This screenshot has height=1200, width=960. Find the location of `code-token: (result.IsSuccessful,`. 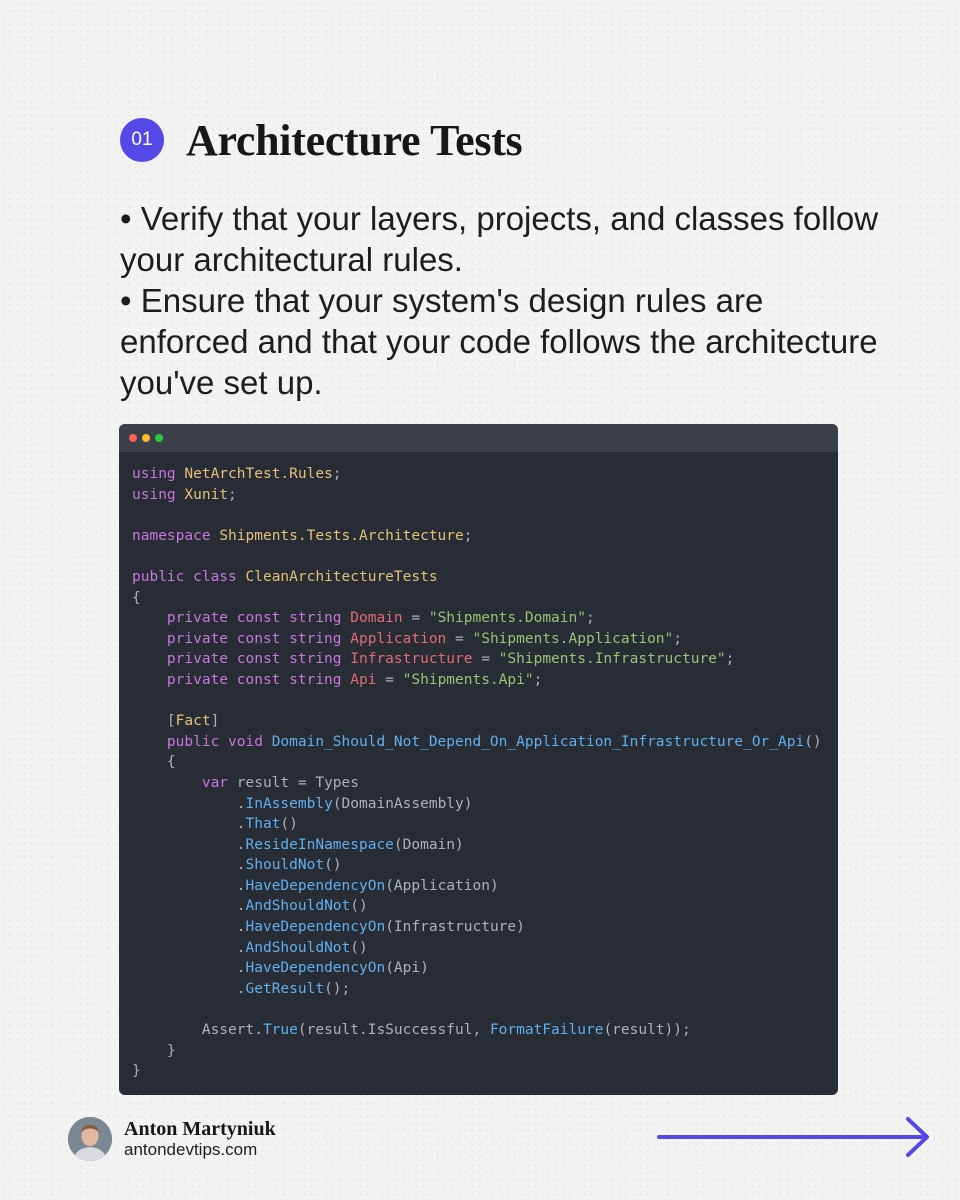

code-token: (result.IsSuccessful, is located at coordinates (393, 1030).